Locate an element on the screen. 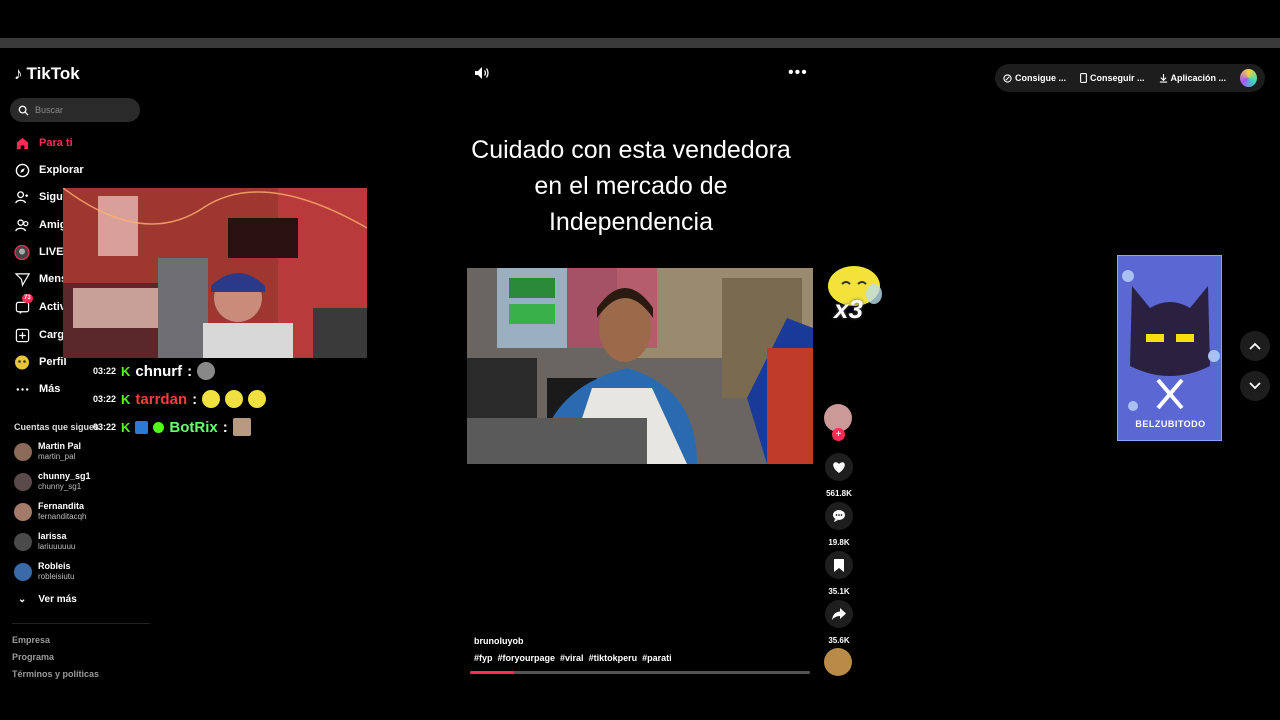  share-count: 35.6K is located at coordinates (839, 640).